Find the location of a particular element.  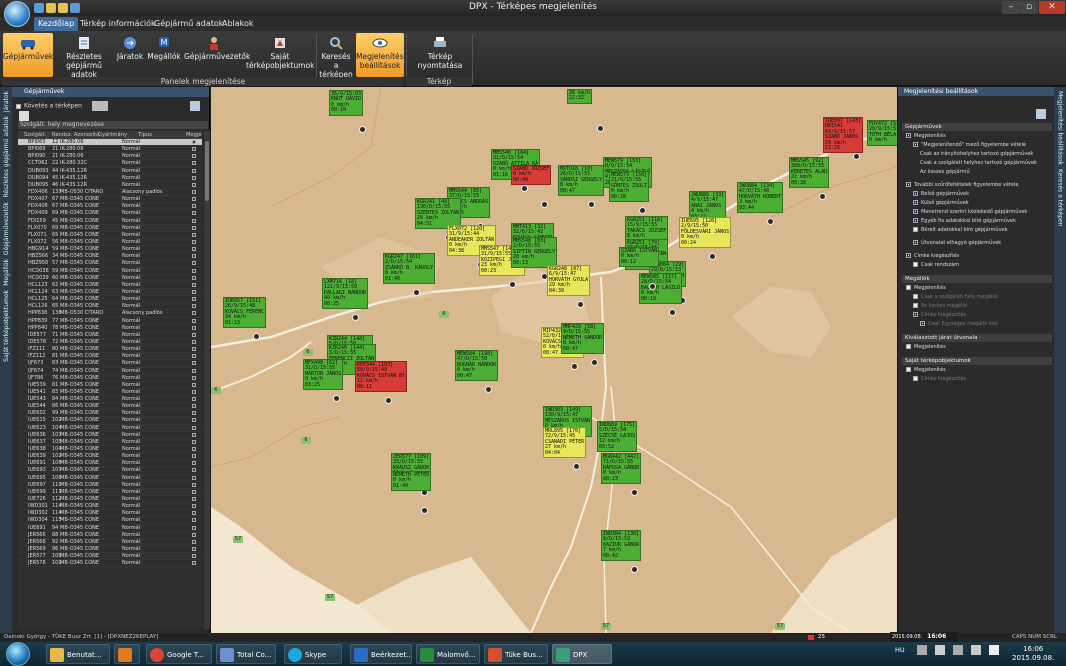

own-map-objects-button: Saját térképobjektumok is located at coordinates (280, 55).